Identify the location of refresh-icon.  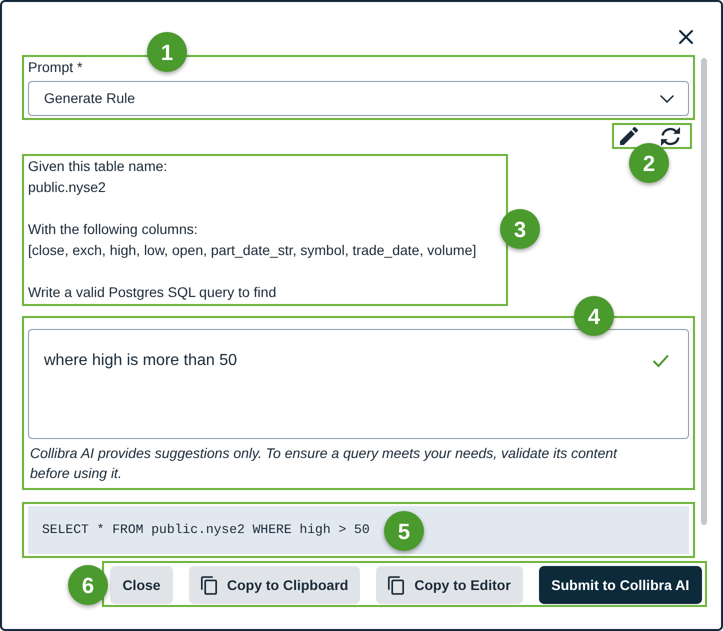
(670, 136).